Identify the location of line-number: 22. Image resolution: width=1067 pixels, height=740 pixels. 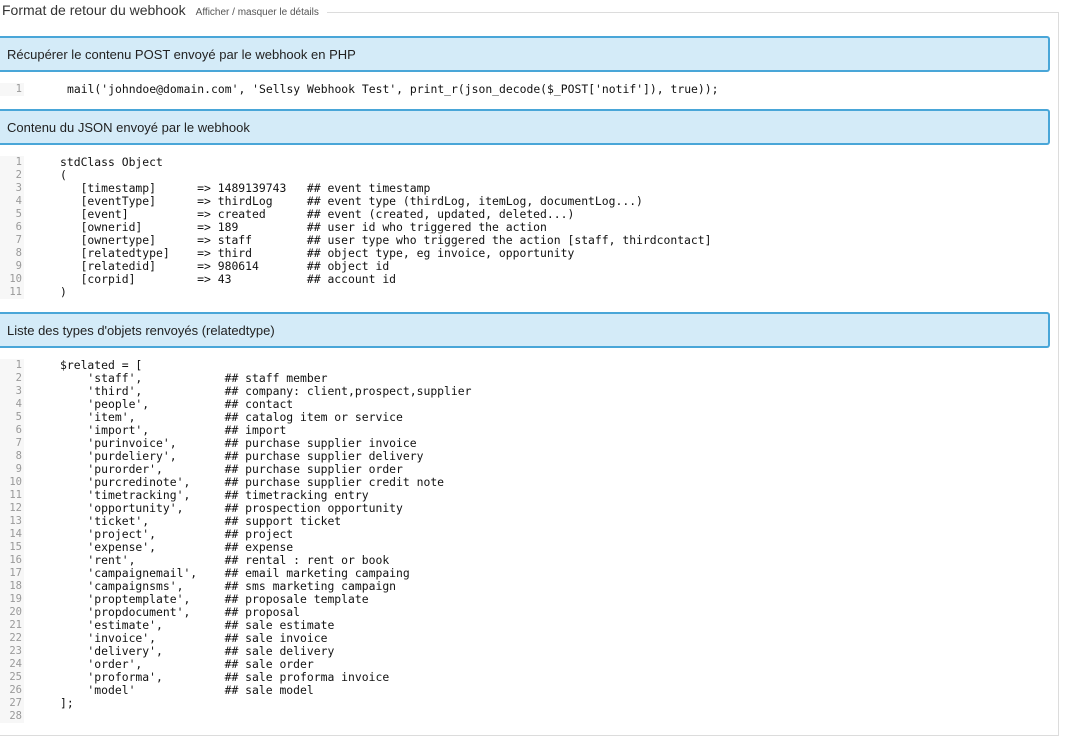
(12, 638).